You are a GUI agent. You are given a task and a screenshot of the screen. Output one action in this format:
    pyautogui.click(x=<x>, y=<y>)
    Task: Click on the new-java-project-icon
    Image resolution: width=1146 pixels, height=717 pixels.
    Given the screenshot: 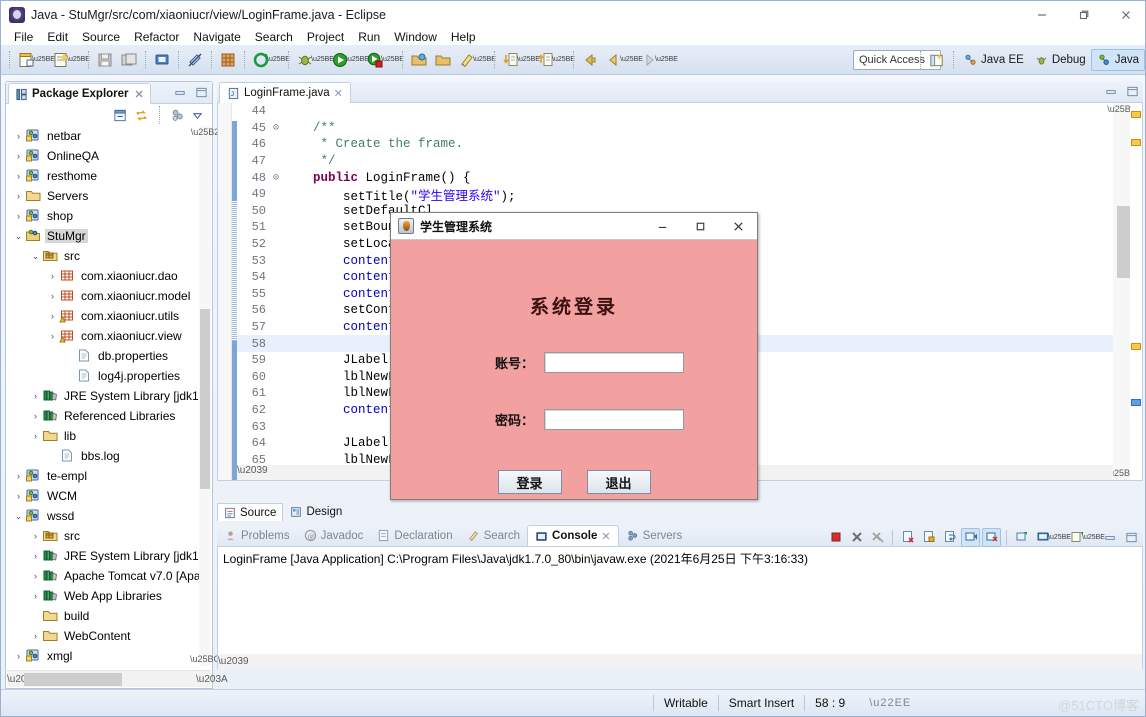 What is the action you would take?
    pyautogui.click(x=26, y=60)
    